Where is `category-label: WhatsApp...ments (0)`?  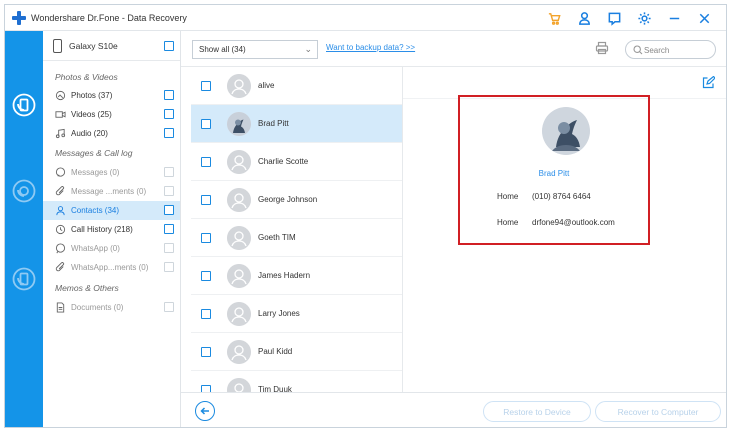
category-label: WhatsApp...ments (0) is located at coordinates (110, 267).